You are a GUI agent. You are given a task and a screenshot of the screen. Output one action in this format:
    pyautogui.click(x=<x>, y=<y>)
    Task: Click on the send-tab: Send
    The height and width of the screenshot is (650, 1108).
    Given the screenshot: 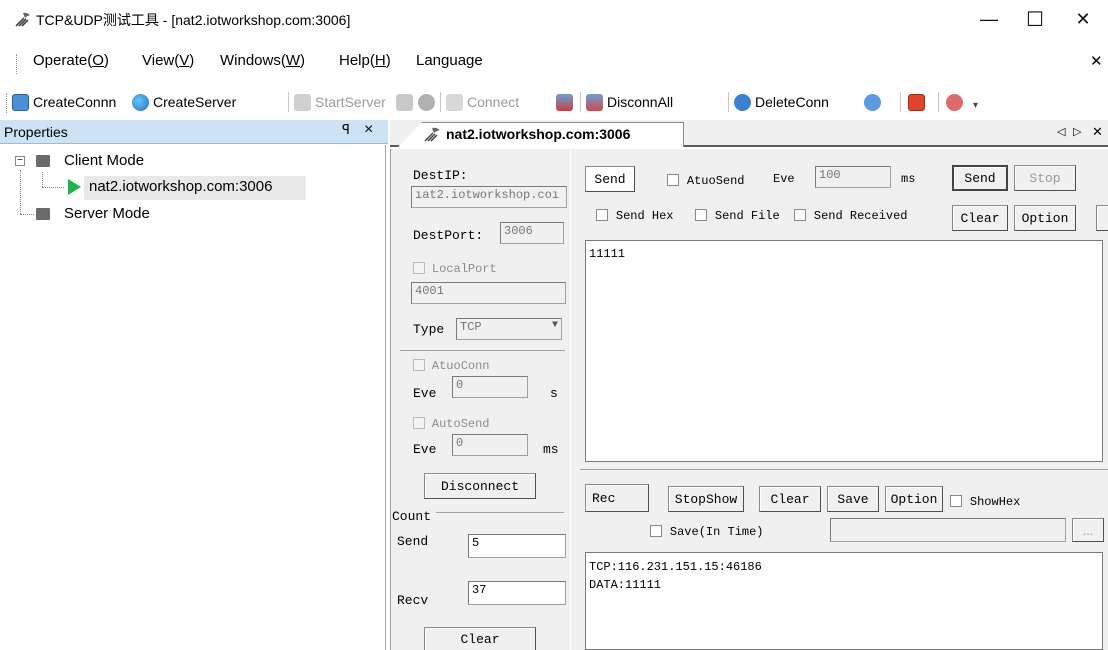 What is the action you would take?
    pyautogui.click(x=610, y=179)
    